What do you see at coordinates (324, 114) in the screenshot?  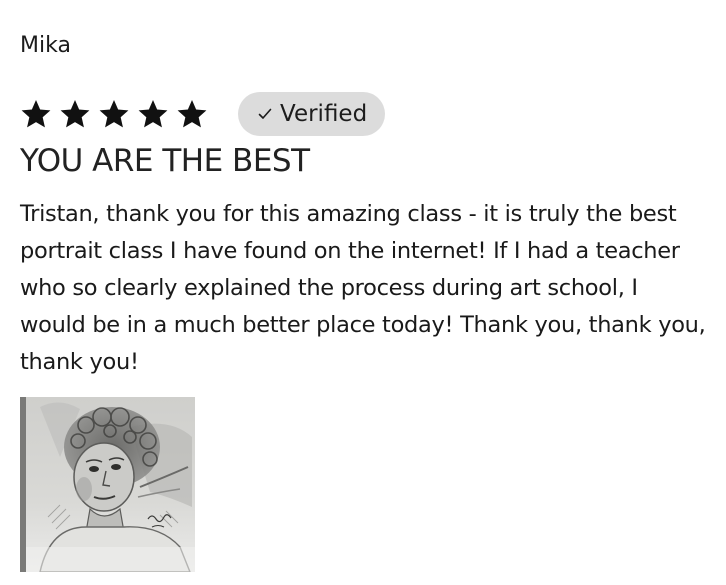 I see `verified-label: Verified` at bounding box center [324, 114].